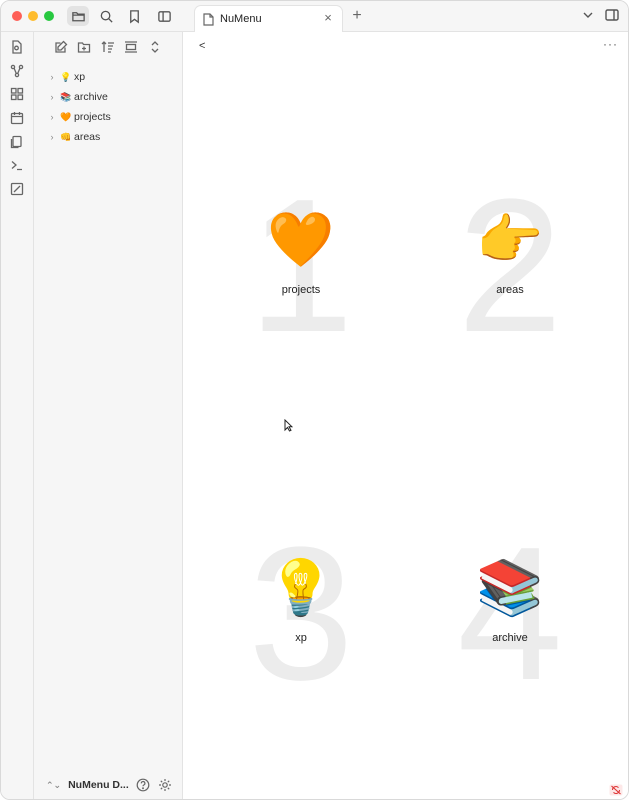 Image resolution: width=629 pixels, height=800 pixels. I want to click on pointing-hand-icon: 👉, so click(510, 240).